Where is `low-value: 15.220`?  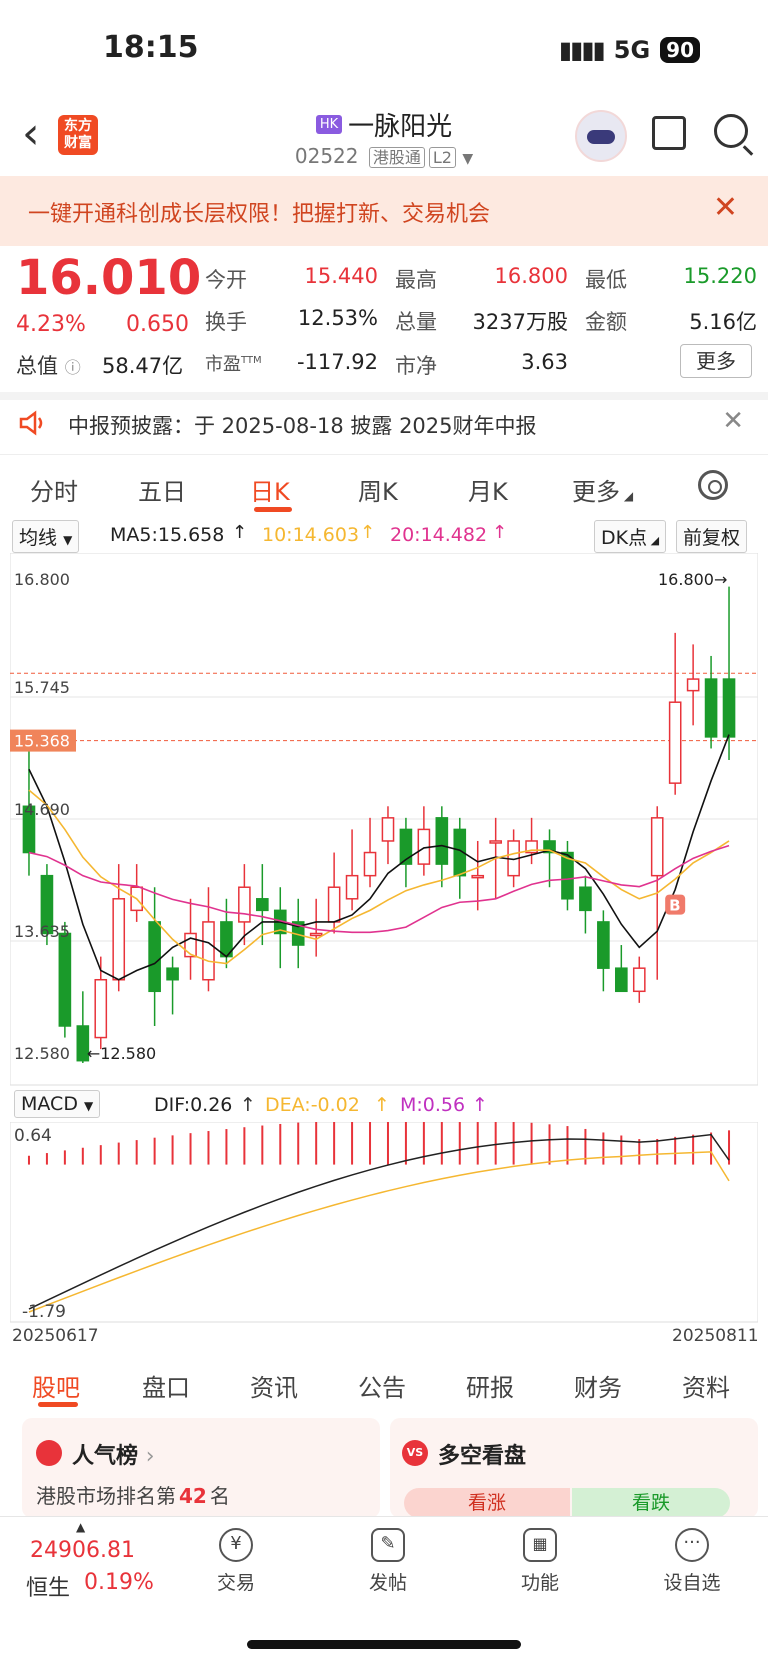 low-value: 15.220 is located at coordinates (720, 276).